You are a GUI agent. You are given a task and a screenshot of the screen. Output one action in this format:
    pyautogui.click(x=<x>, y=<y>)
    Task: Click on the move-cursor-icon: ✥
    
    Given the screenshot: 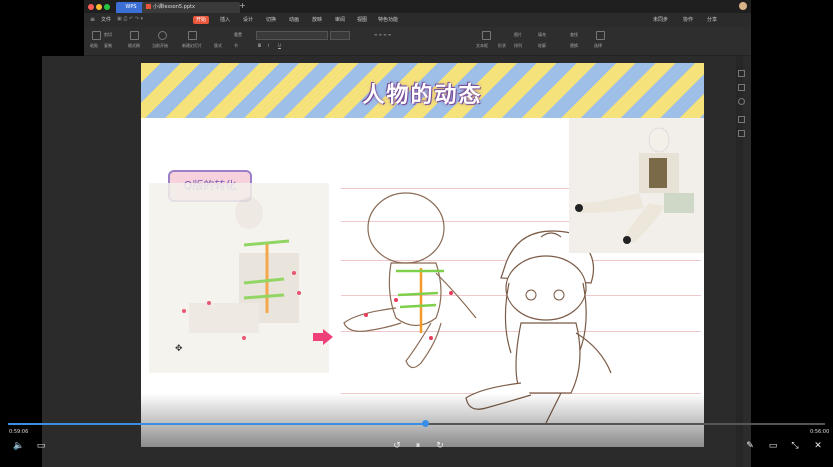 What is the action you would take?
    pyautogui.click(x=179, y=349)
    